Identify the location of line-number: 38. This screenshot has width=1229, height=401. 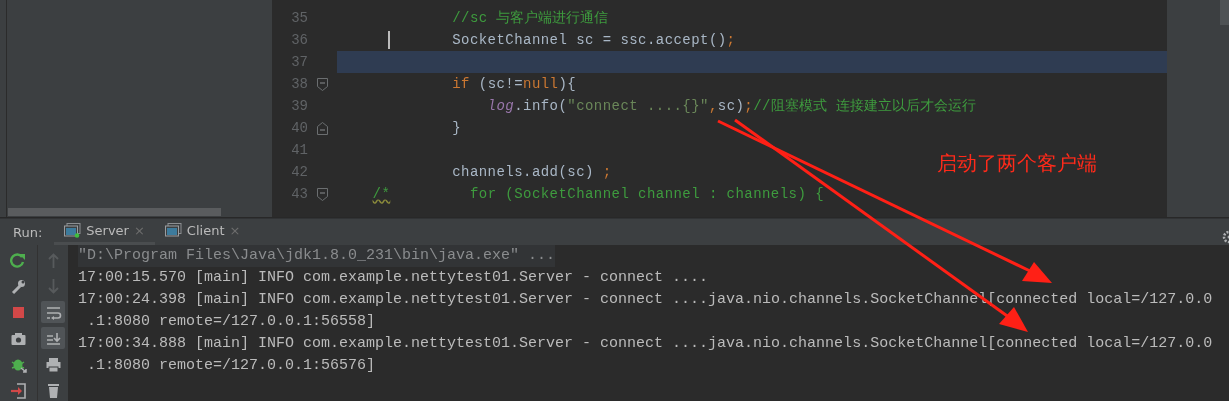
(299, 84).